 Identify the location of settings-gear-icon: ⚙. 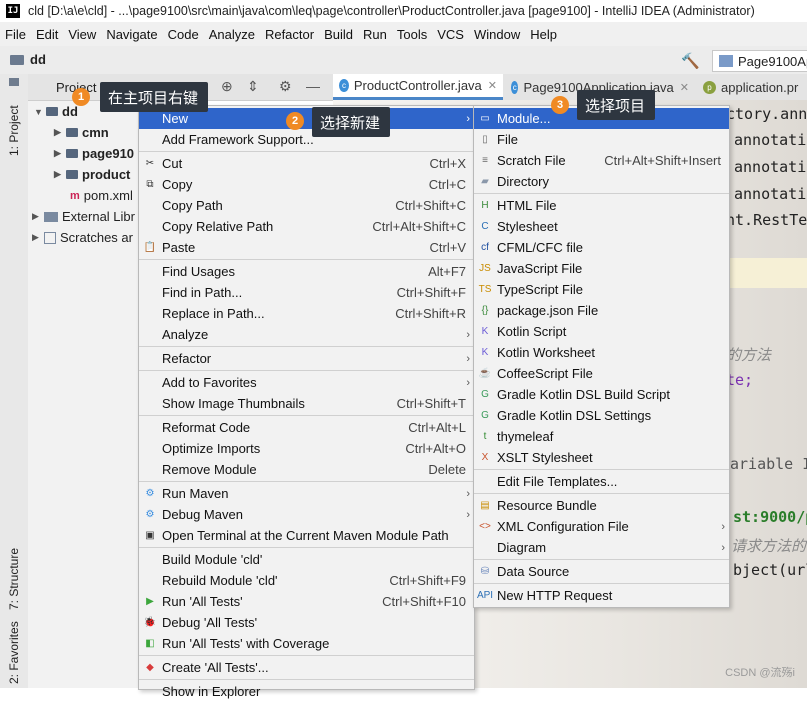
(285, 86).